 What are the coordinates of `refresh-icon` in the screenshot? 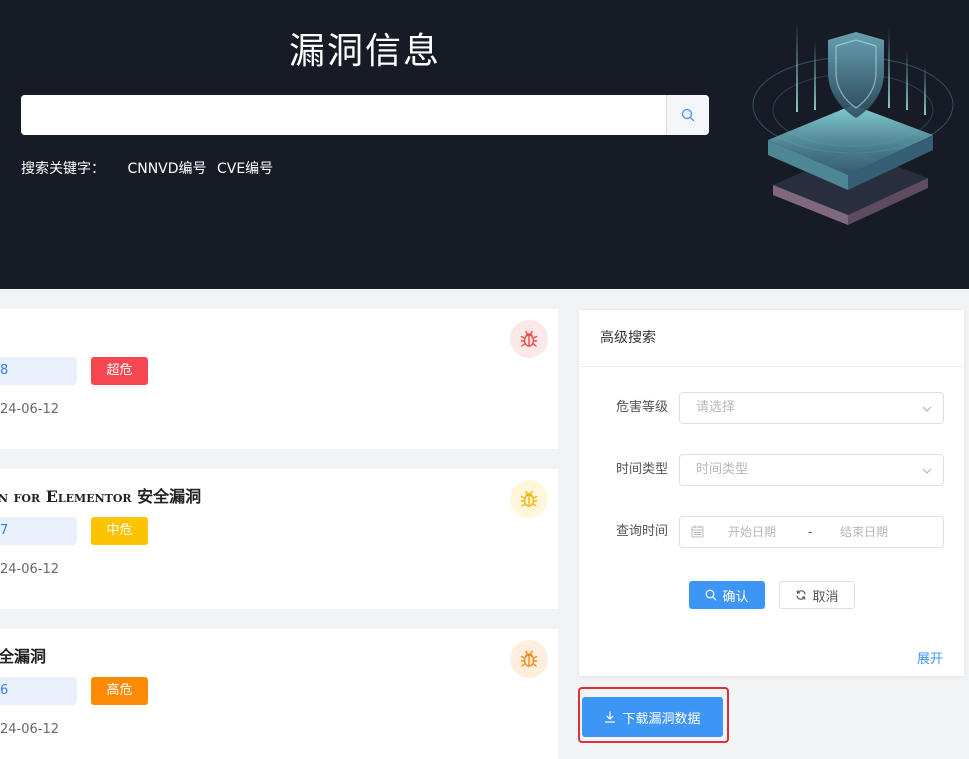 It's located at (801, 595).